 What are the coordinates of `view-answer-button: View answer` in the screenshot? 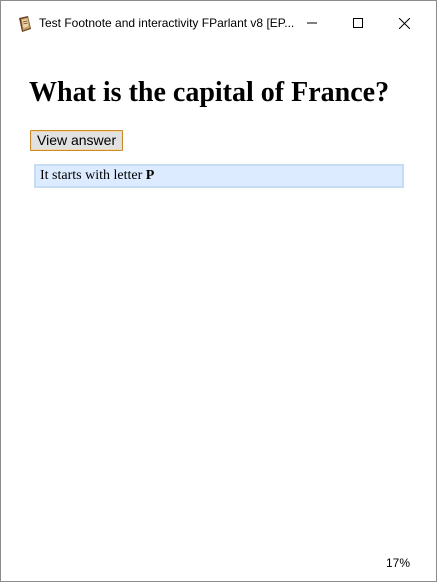 It's located at (77, 140).